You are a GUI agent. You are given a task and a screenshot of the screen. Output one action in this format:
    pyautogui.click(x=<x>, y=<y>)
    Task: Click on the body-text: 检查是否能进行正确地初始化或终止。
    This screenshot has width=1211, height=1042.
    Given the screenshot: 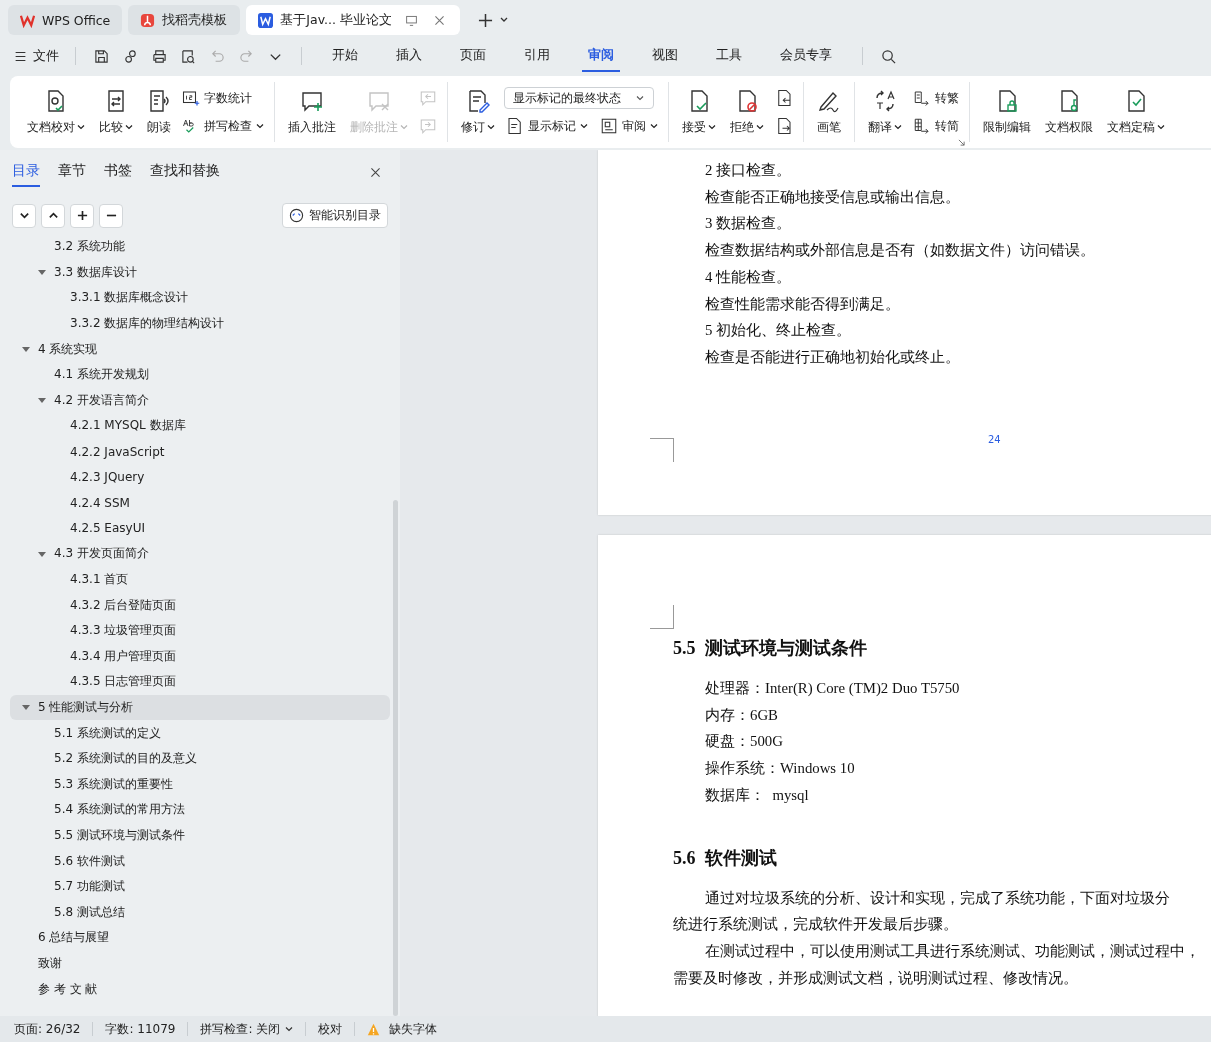 What is the action you would take?
    pyautogui.click(x=832, y=357)
    